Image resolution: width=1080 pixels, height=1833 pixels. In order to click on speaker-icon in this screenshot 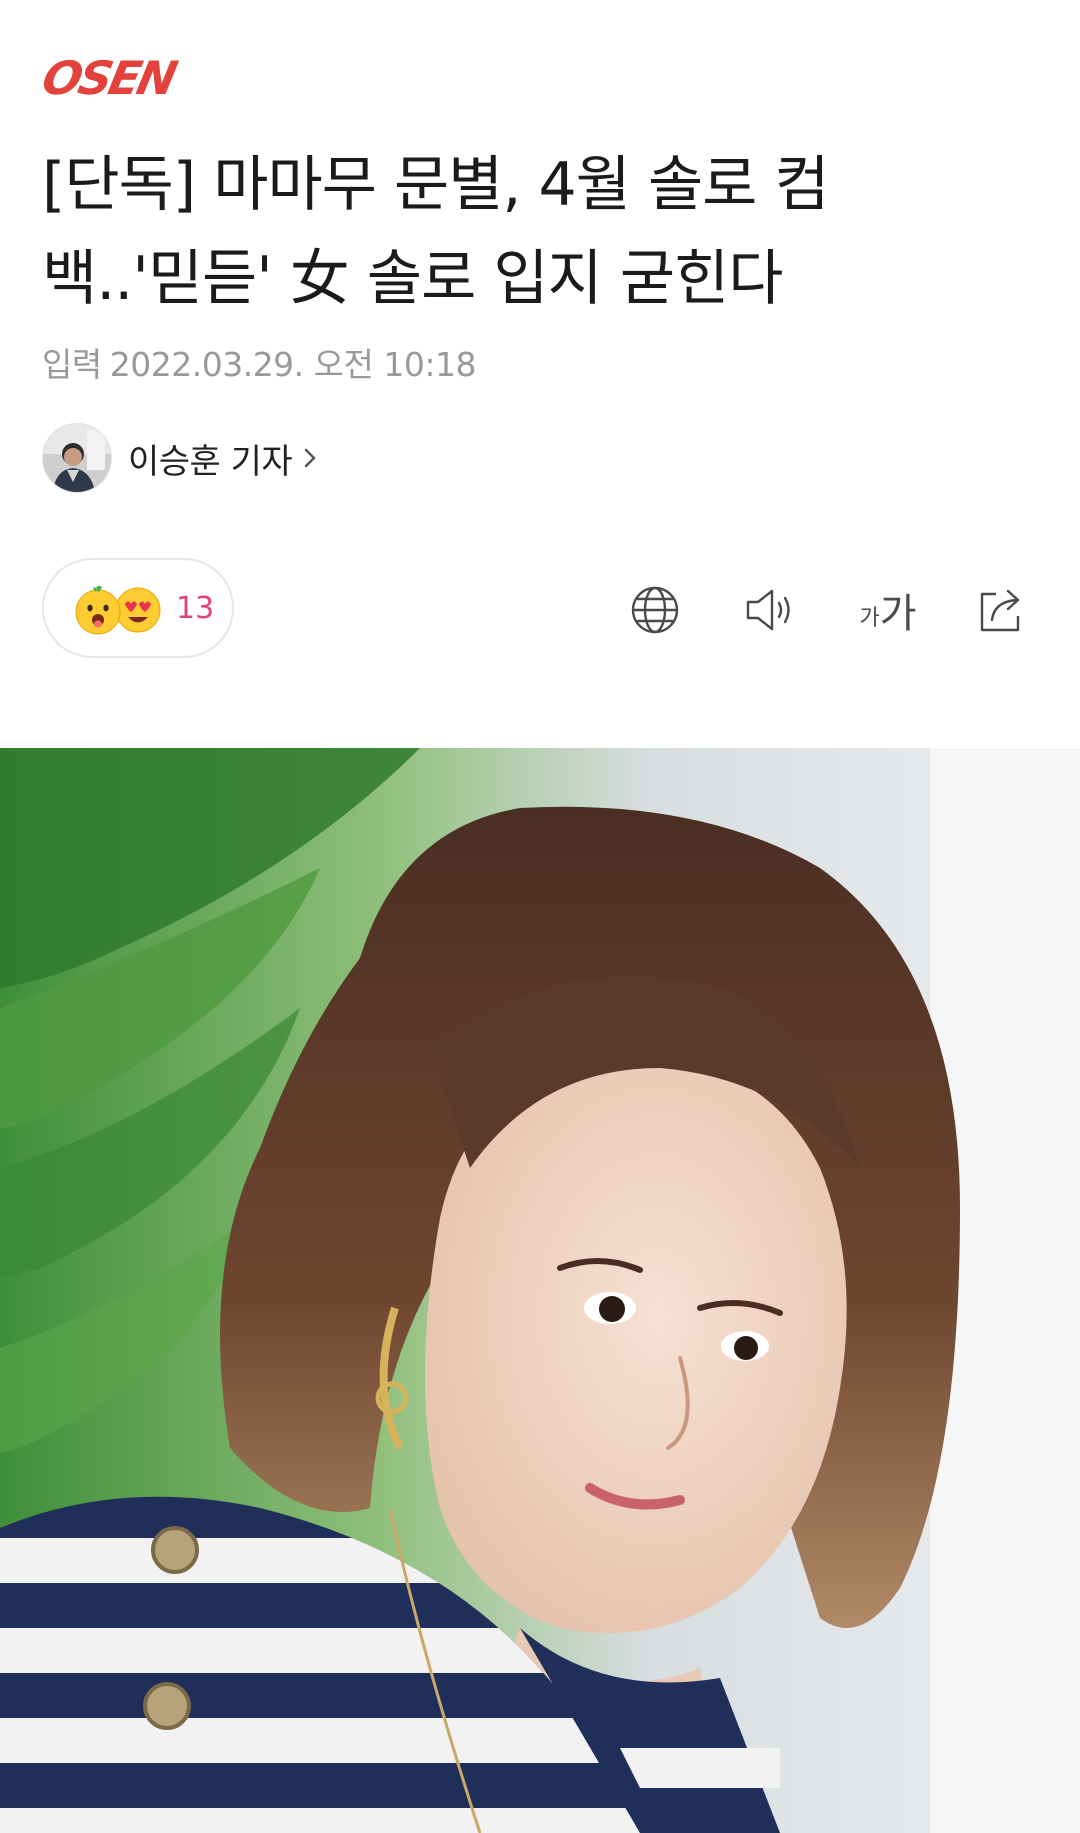, I will do `click(768, 610)`.